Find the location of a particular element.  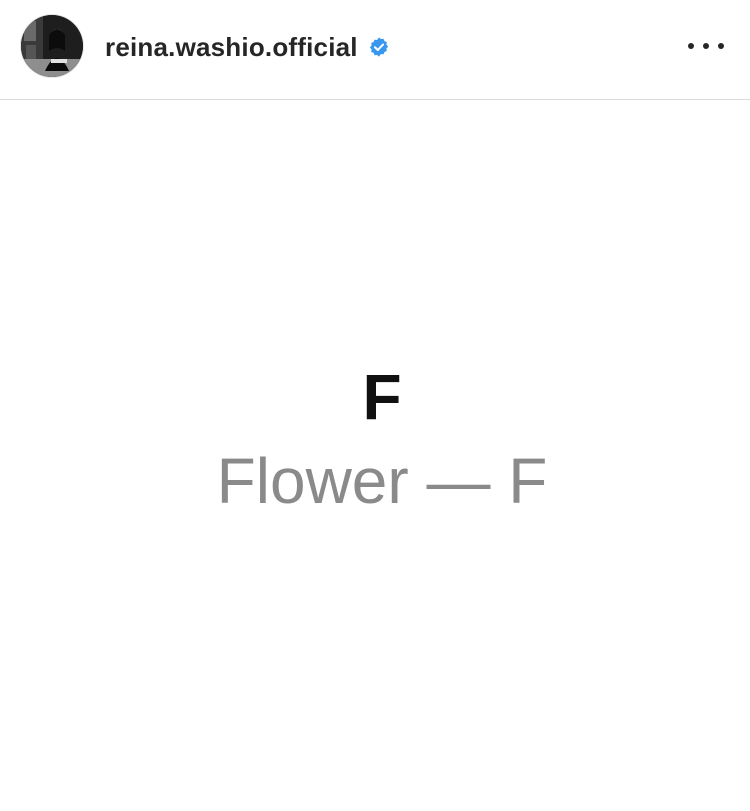

post-header: reina.washio.official is located at coordinates (375, 50).